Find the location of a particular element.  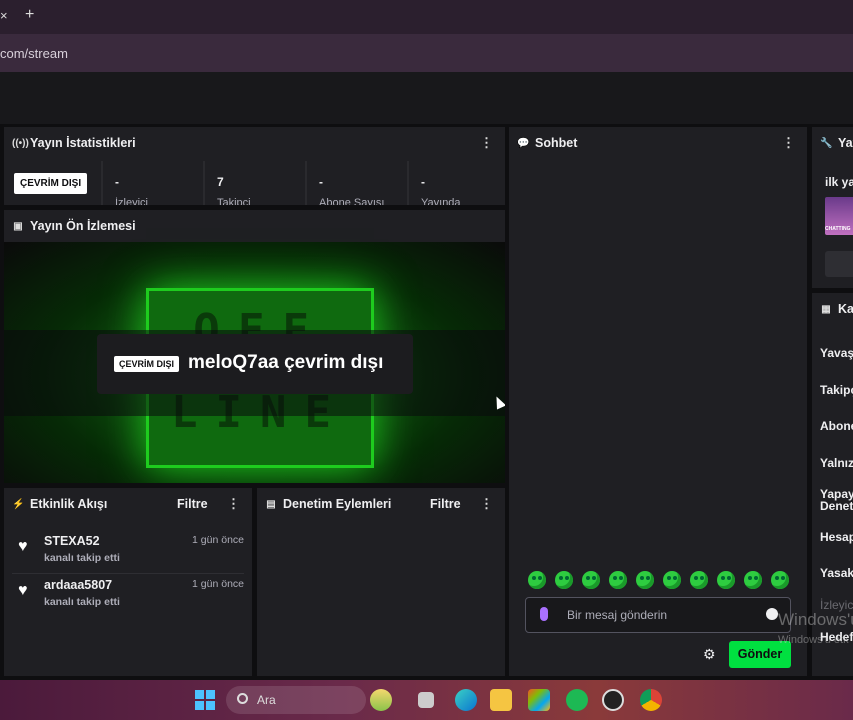

chat-settings-icon: ⚙ is located at coordinates (709, 654).